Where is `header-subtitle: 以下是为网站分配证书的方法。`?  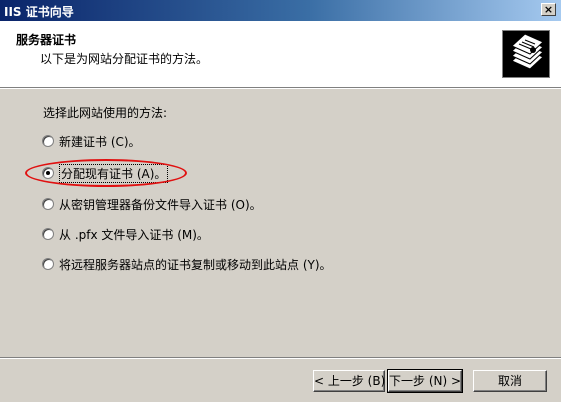 header-subtitle: 以下是为网站分配证书的方法。 is located at coordinates (124, 59).